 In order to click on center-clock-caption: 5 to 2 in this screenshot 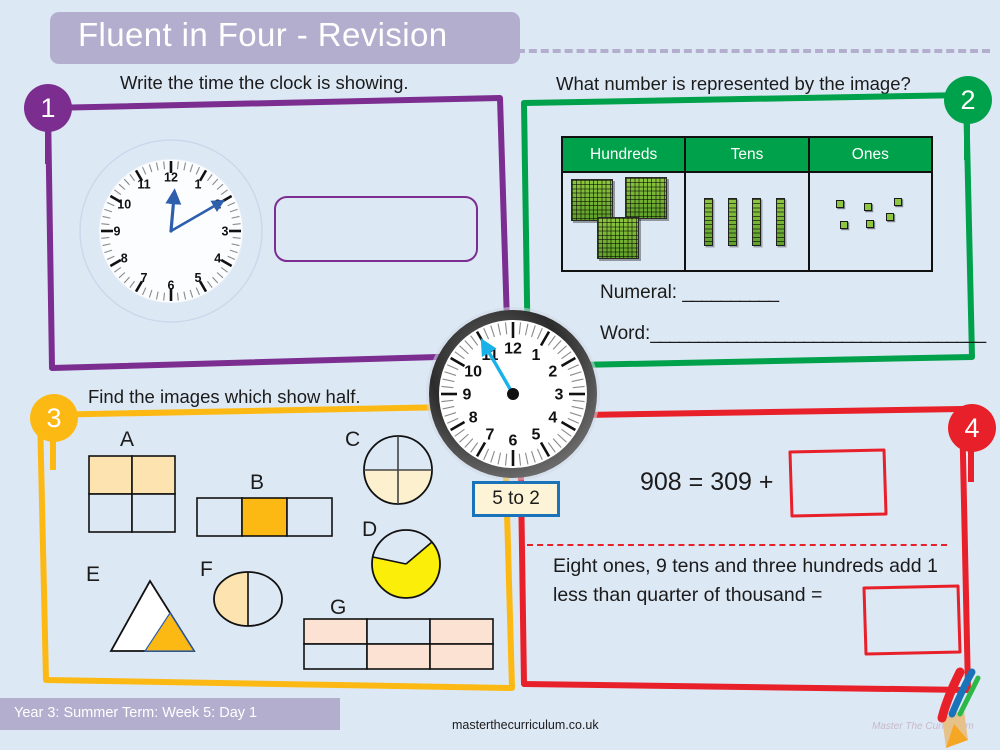, I will do `click(516, 499)`.